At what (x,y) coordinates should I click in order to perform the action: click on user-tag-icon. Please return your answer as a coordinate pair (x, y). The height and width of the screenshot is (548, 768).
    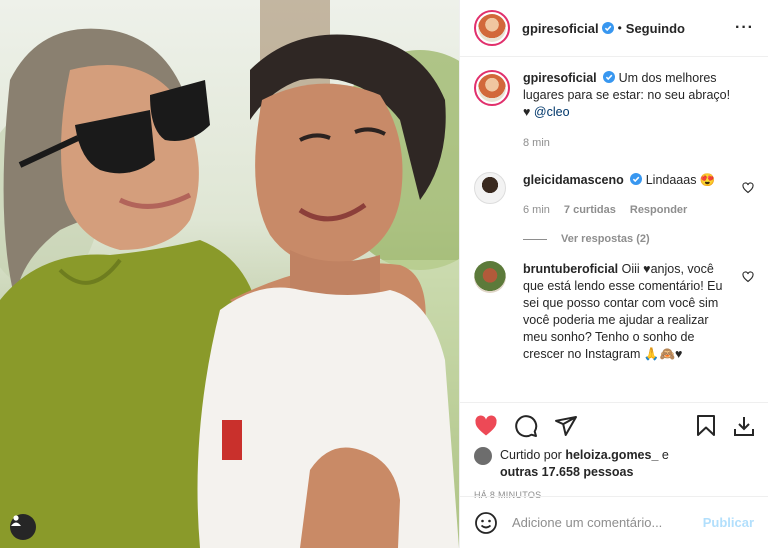
    Looking at the image, I should click on (23, 527).